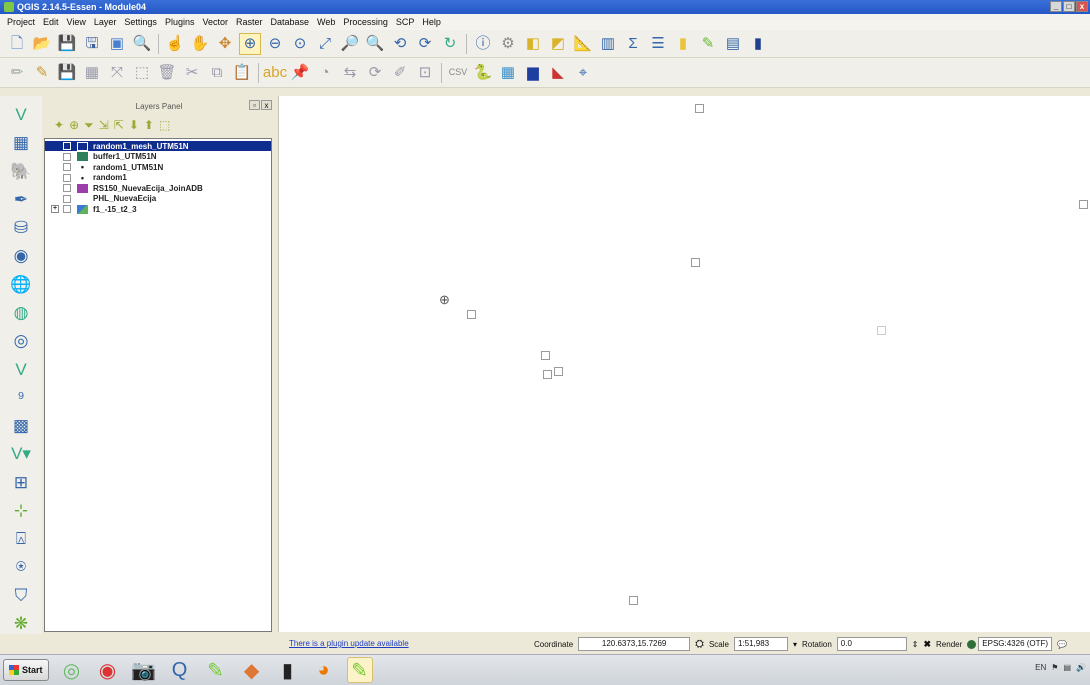  Describe the element at coordinates (42, 44) in the screenshot. I see `open-project-icon: 📂` at that location.